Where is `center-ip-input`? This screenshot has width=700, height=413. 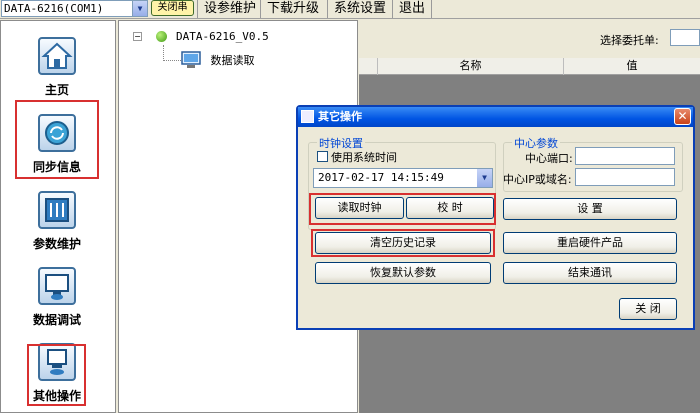 center-ip-input is located at coordinates (625, 177).